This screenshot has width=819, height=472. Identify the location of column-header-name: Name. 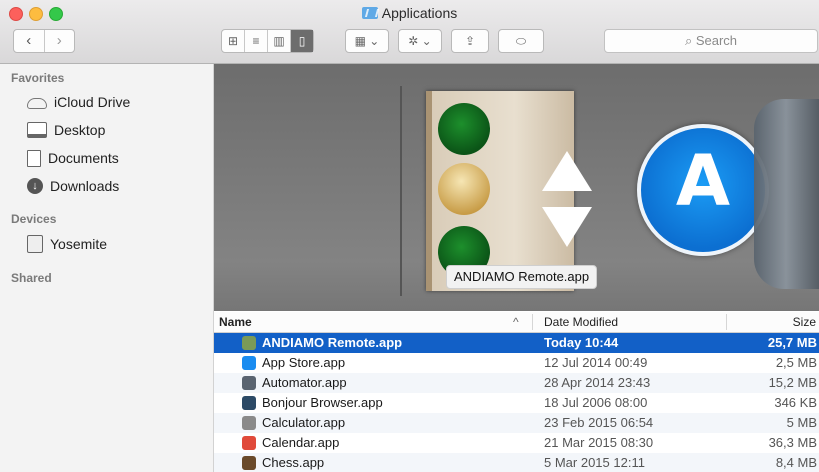
(235, 322).